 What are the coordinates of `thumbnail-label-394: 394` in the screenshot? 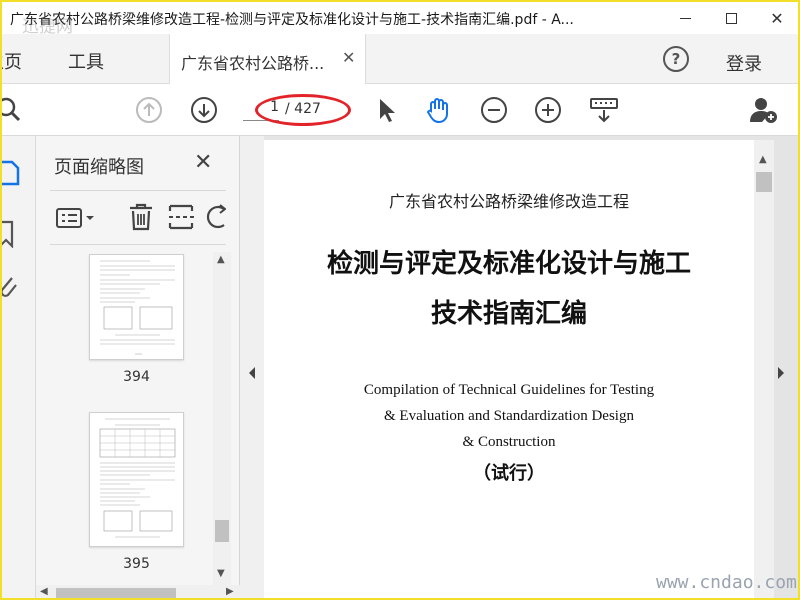 It's located at (136, 377).